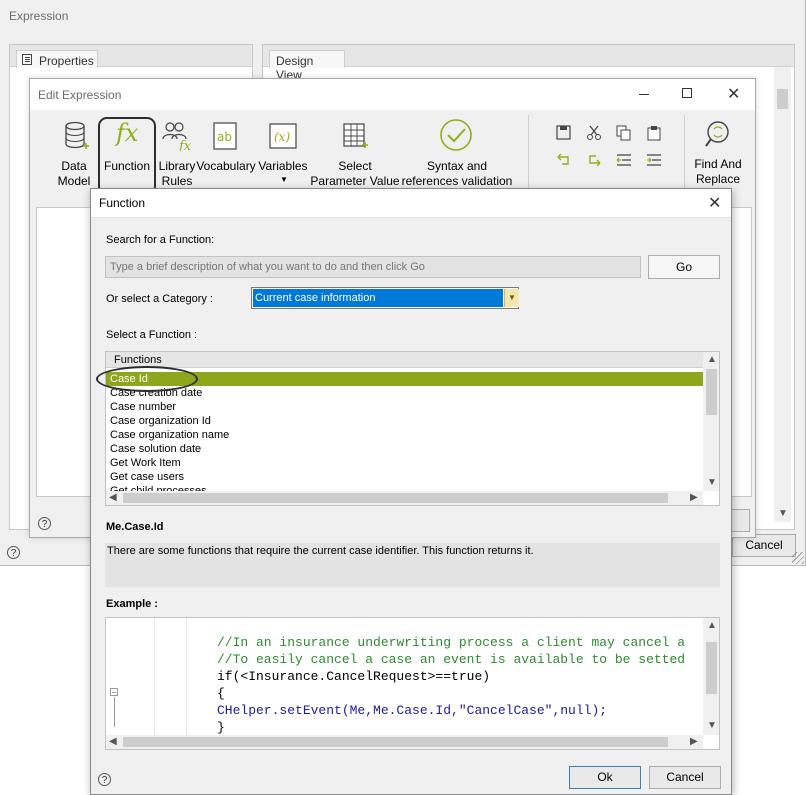 Image resolution: width=806 pixels, height=795 pixels. I want to click on resize-grip-icon, so click(798, 558).